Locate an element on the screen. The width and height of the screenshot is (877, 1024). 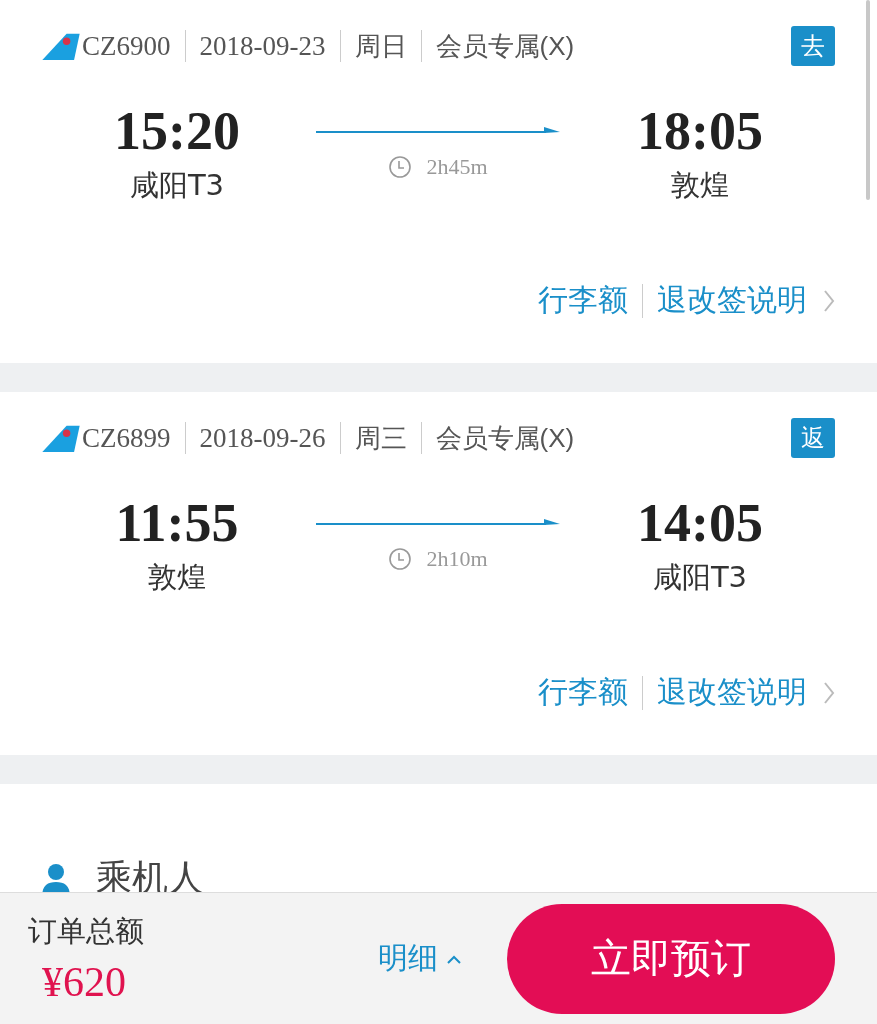
departure-airport: 敦煌 is located at coordinates (177, 577).